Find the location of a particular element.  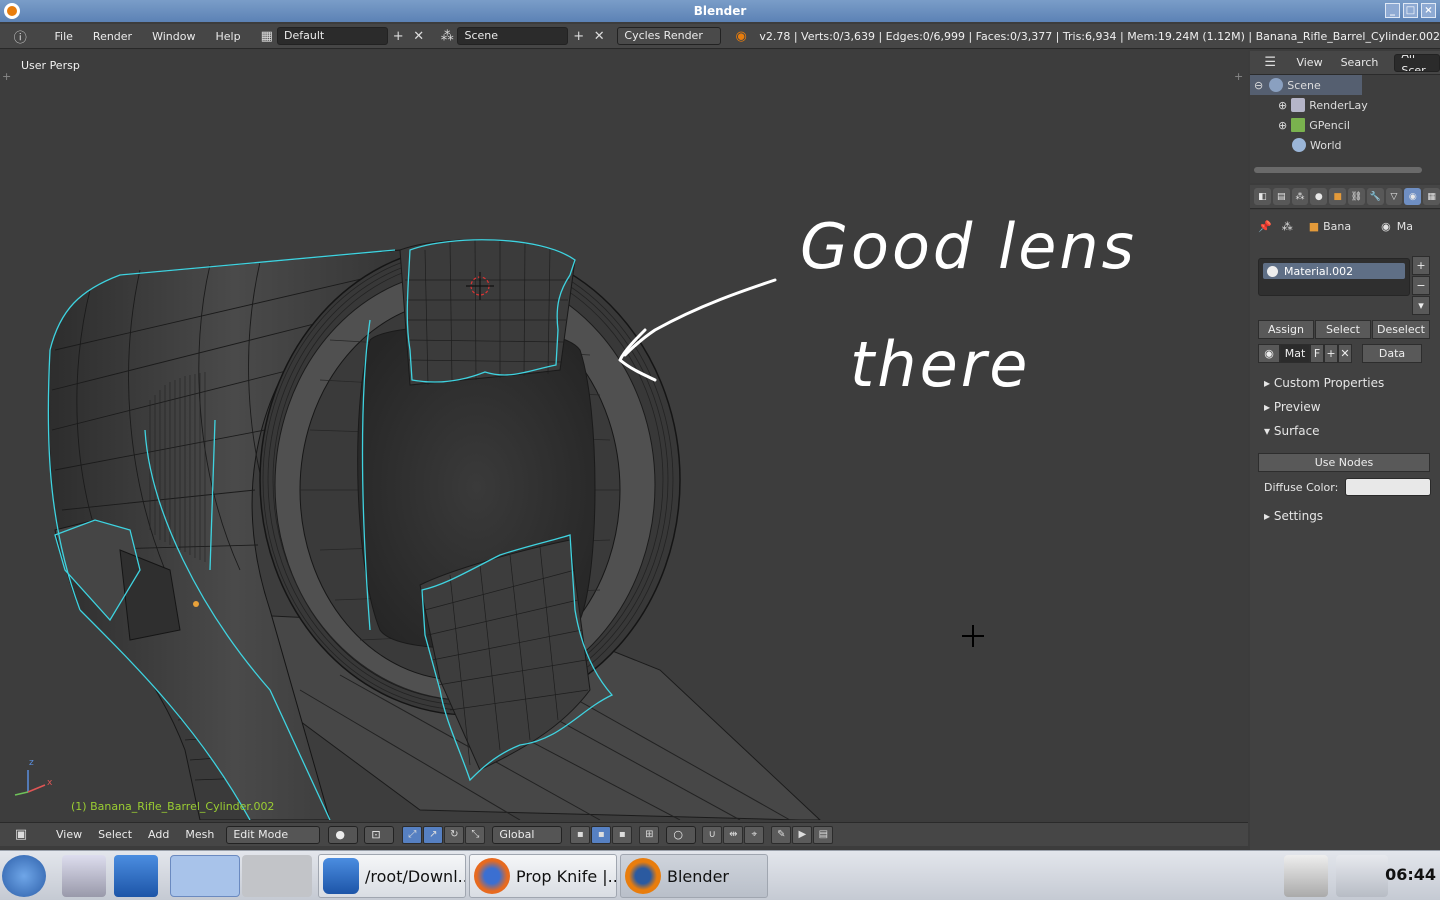

scene-selector-icon: ⁂ is located at coordinates (447, 36).